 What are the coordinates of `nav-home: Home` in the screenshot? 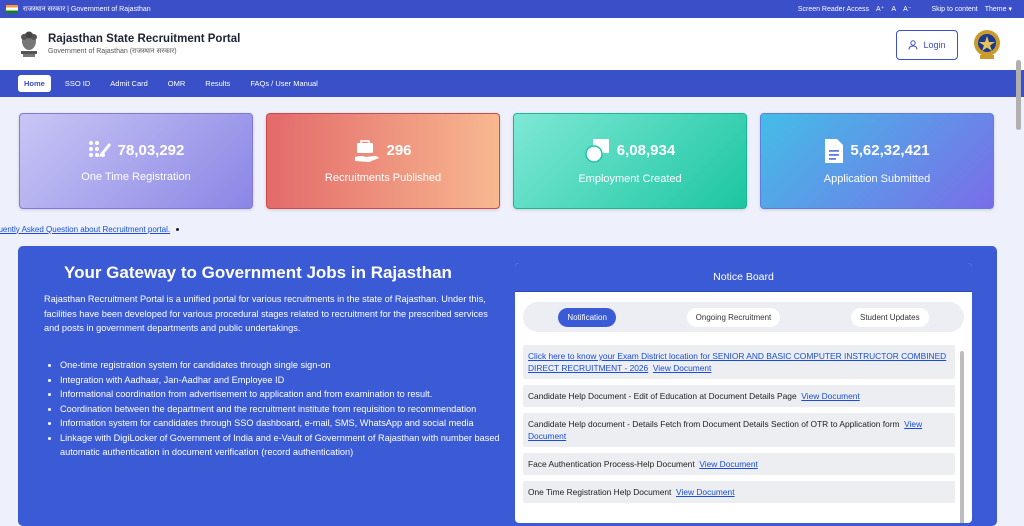 It's located at (34, 83).